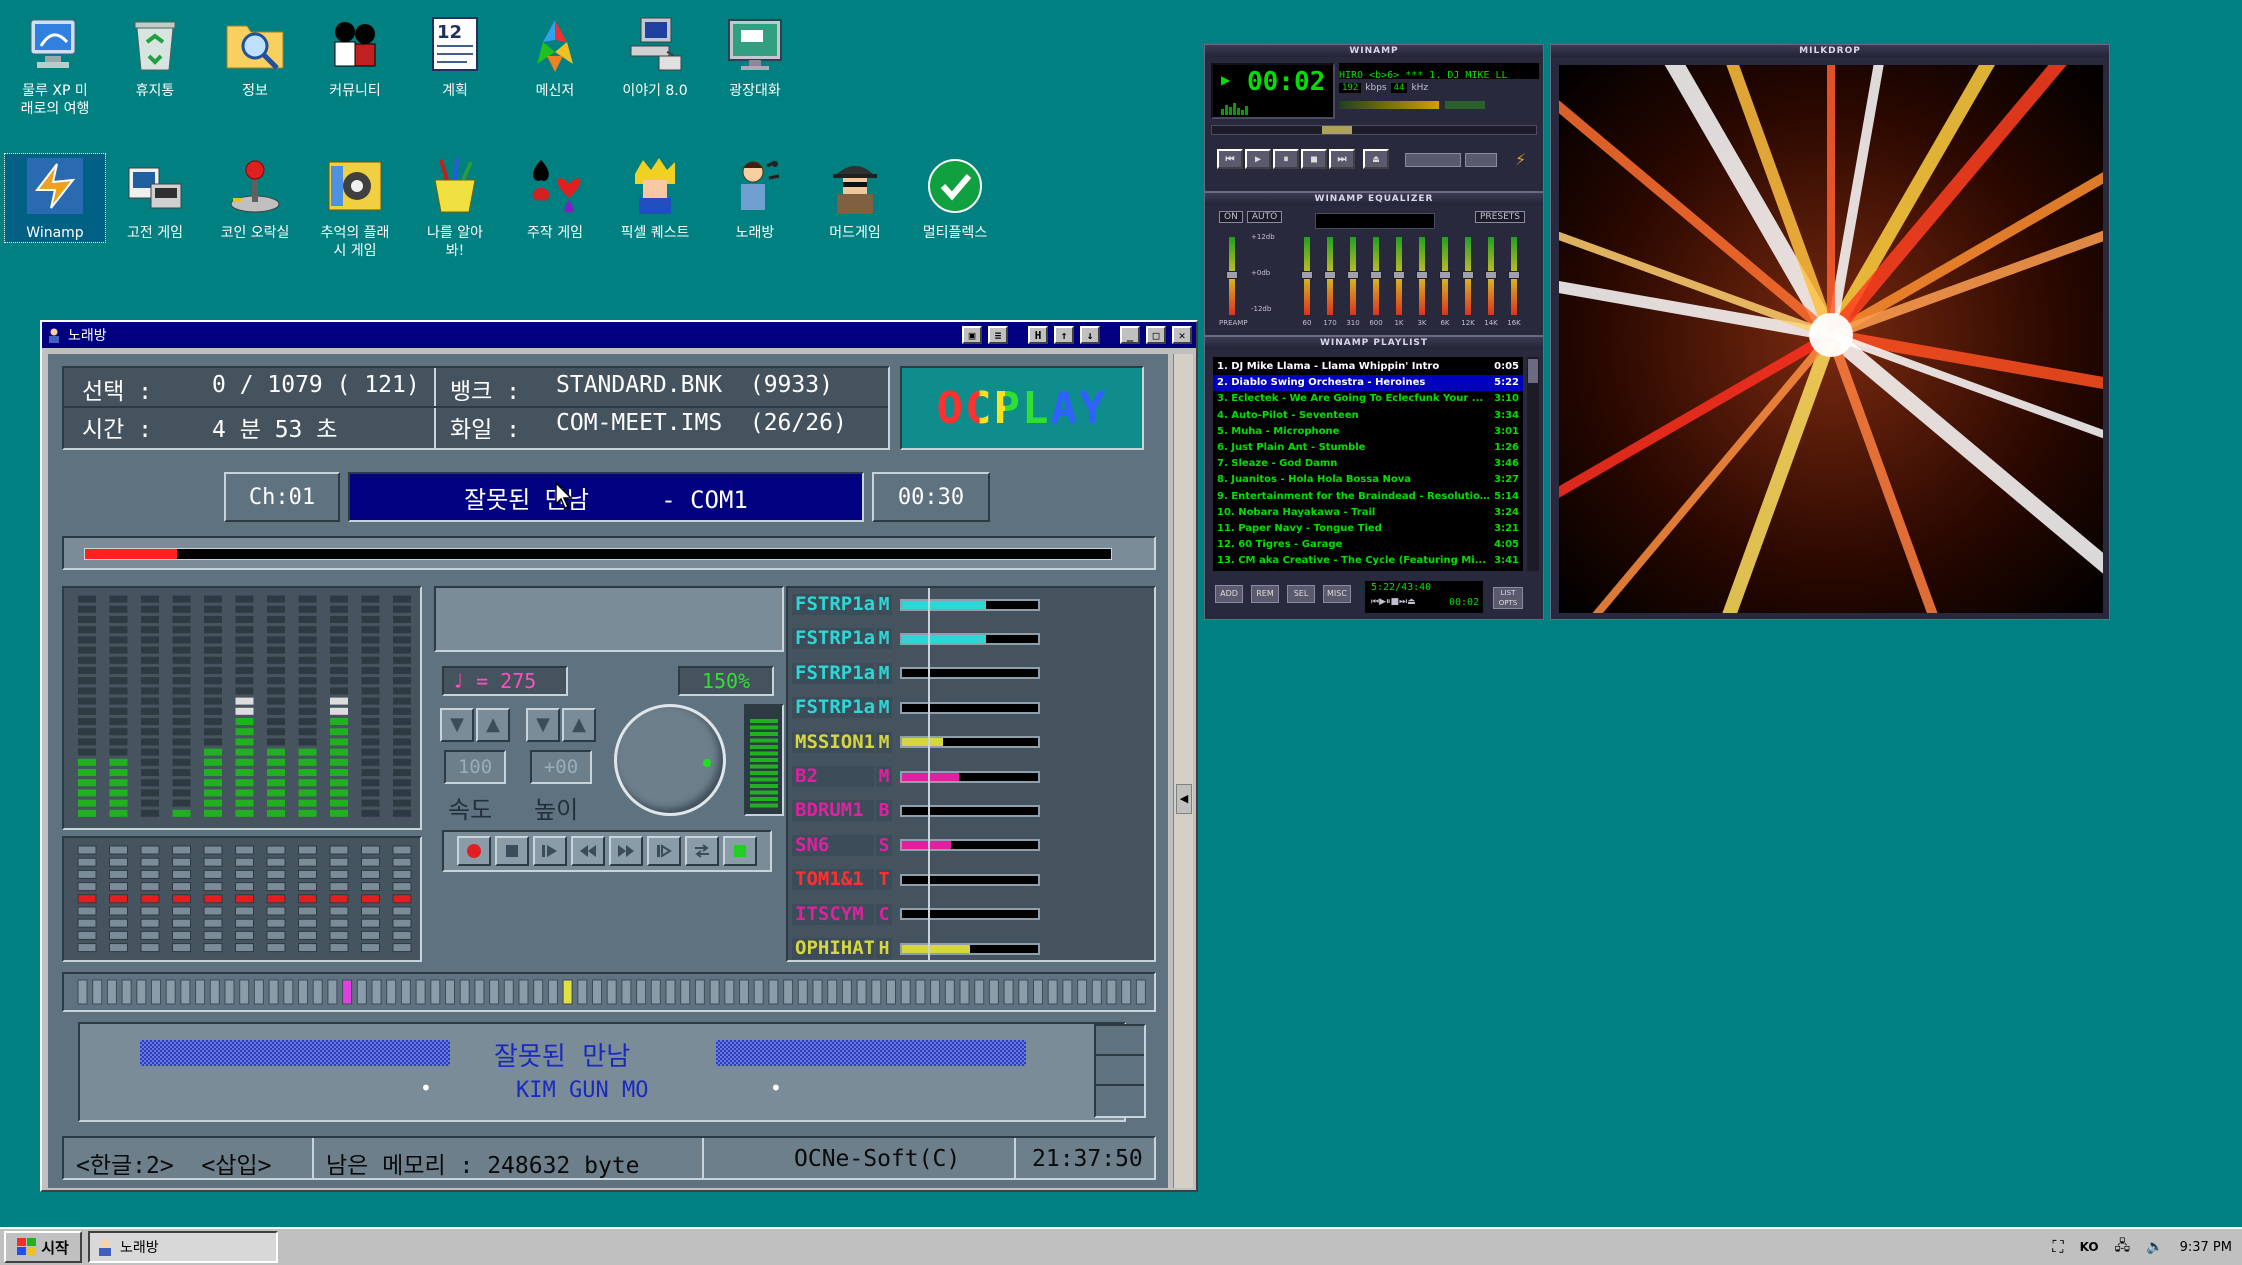 This screenshot has height=1265, width=2242. Describe the element at coordinates (255, 198) in the screenshot. I see `desktop-icon-joystick: 코인 오락실` at that location.